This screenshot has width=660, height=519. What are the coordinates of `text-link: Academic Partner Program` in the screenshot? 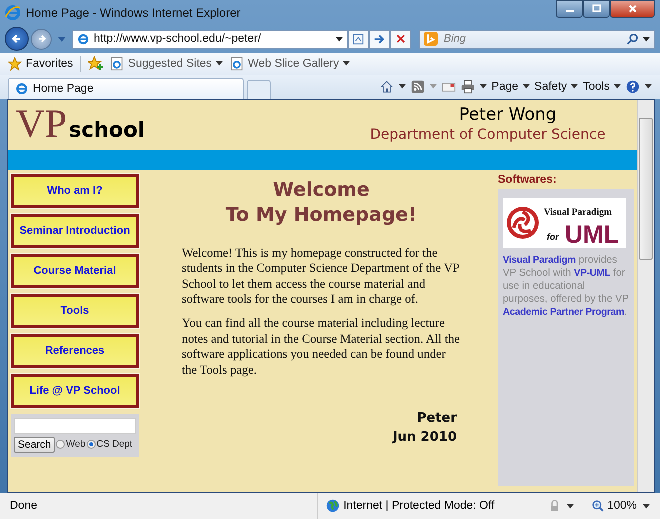 It's located at (564, 312).